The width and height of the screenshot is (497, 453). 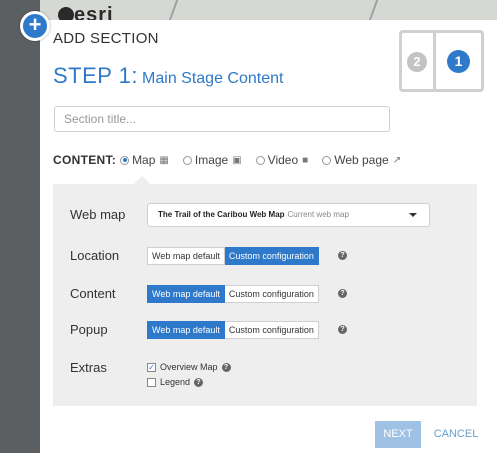 What do you see at coordinates (327, 160) in the screenshot?
I see `radio-webpage` at bounding box center [327, 160].